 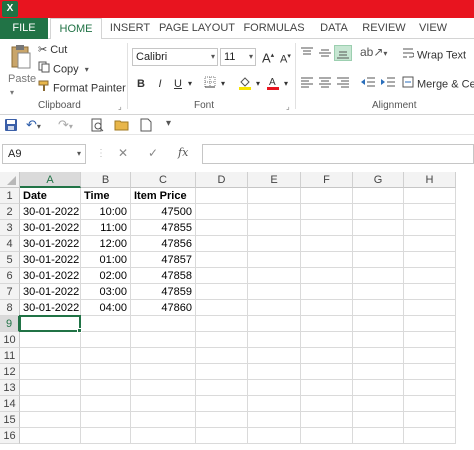 What do you see at coordinates (222, 340) in the screenshot?
I see `cell-d10` at bounding box center [222, 340].